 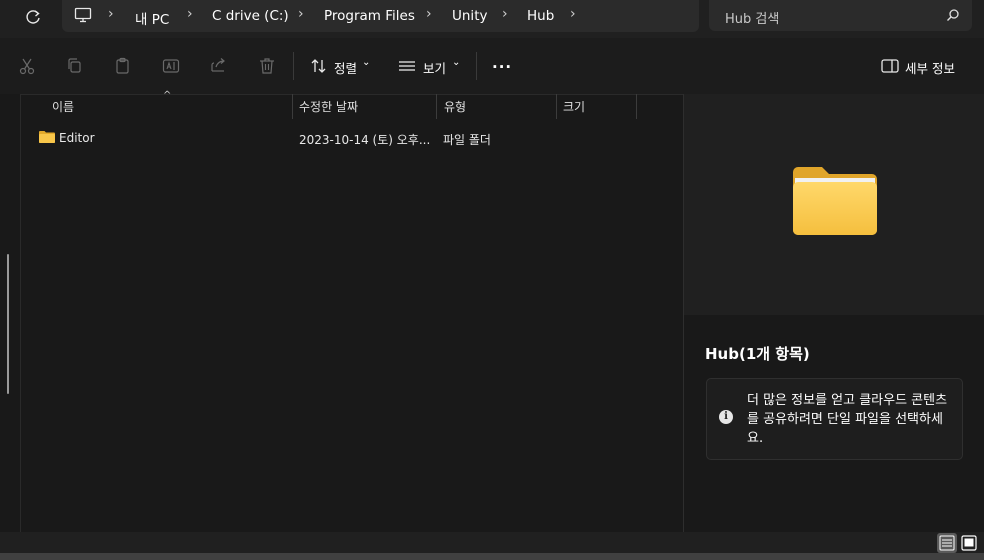 What do you see at coordinates (345, 67) in the screenshot?
I see `sort-button: 정렬` at bounding box center [345, 67].